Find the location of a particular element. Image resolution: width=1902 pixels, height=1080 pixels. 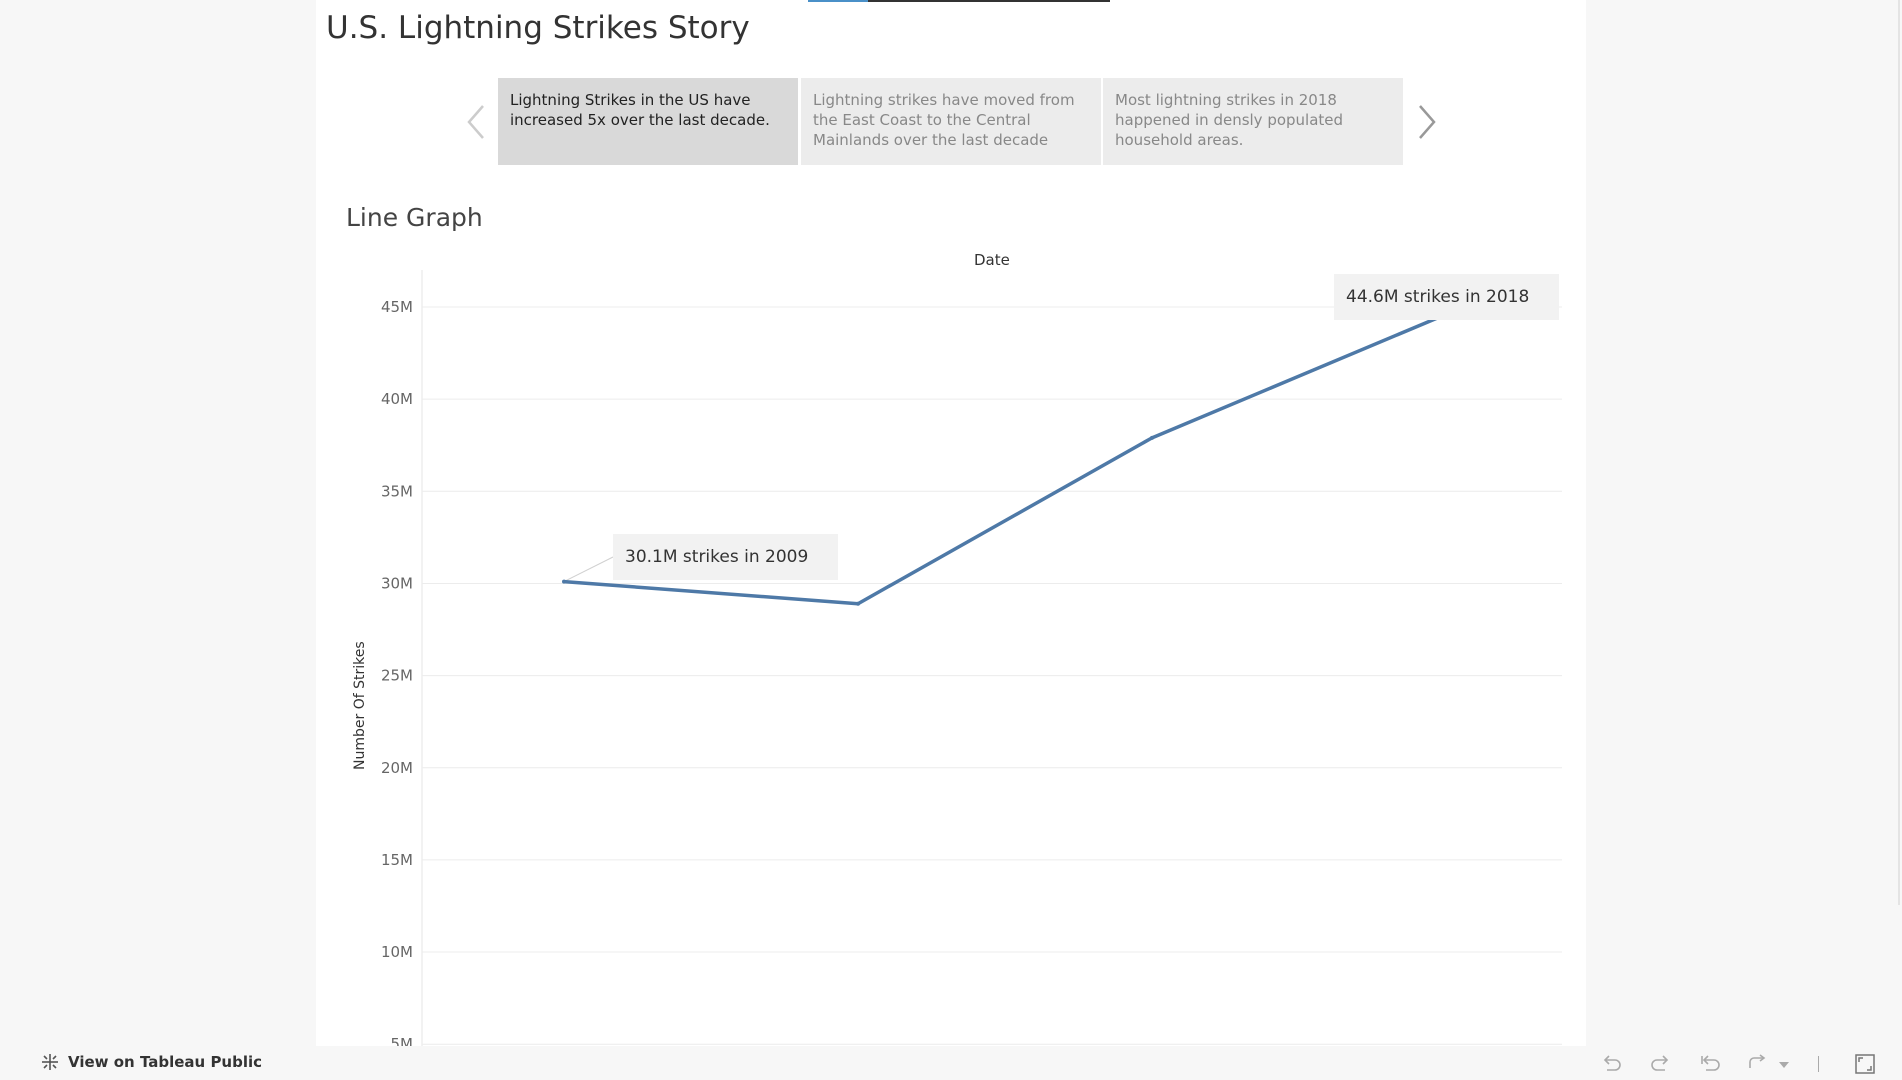

y-tick-label: 15M is located at coordinates (397, 860).